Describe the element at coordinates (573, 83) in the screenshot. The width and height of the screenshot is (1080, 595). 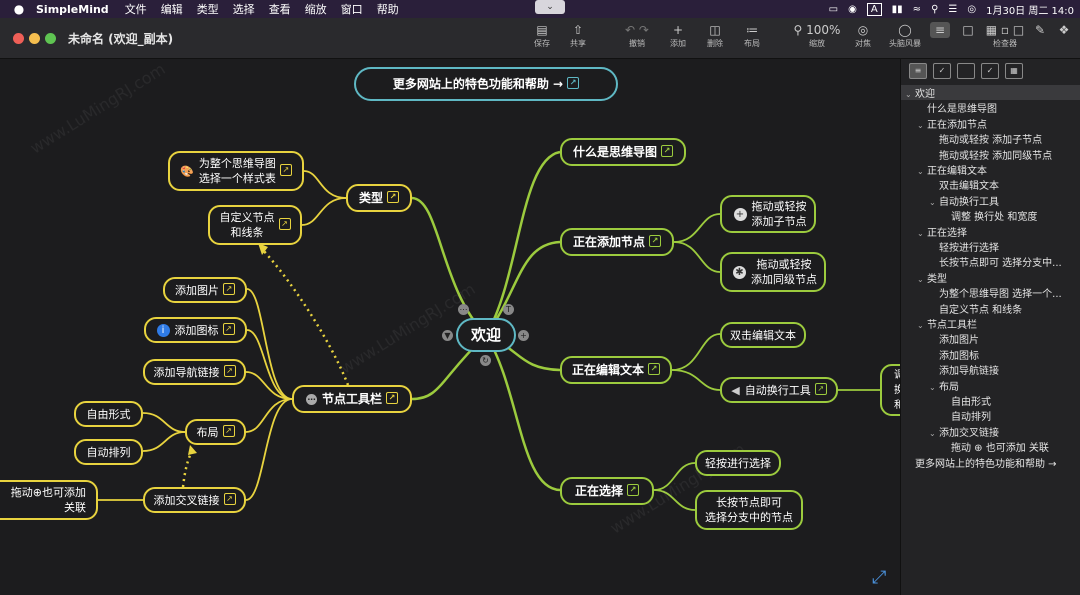
I see `external-link-icon: ↗` at that location.